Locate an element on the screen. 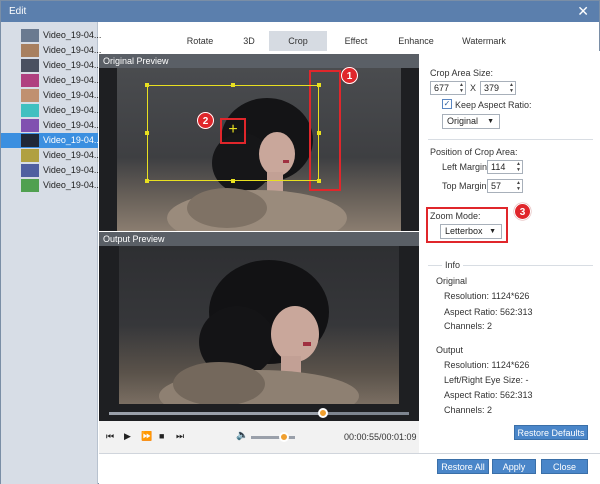 This screenshot has width=600, height=484. tab-rotate: Rotate is located at coordinates (200, 41).